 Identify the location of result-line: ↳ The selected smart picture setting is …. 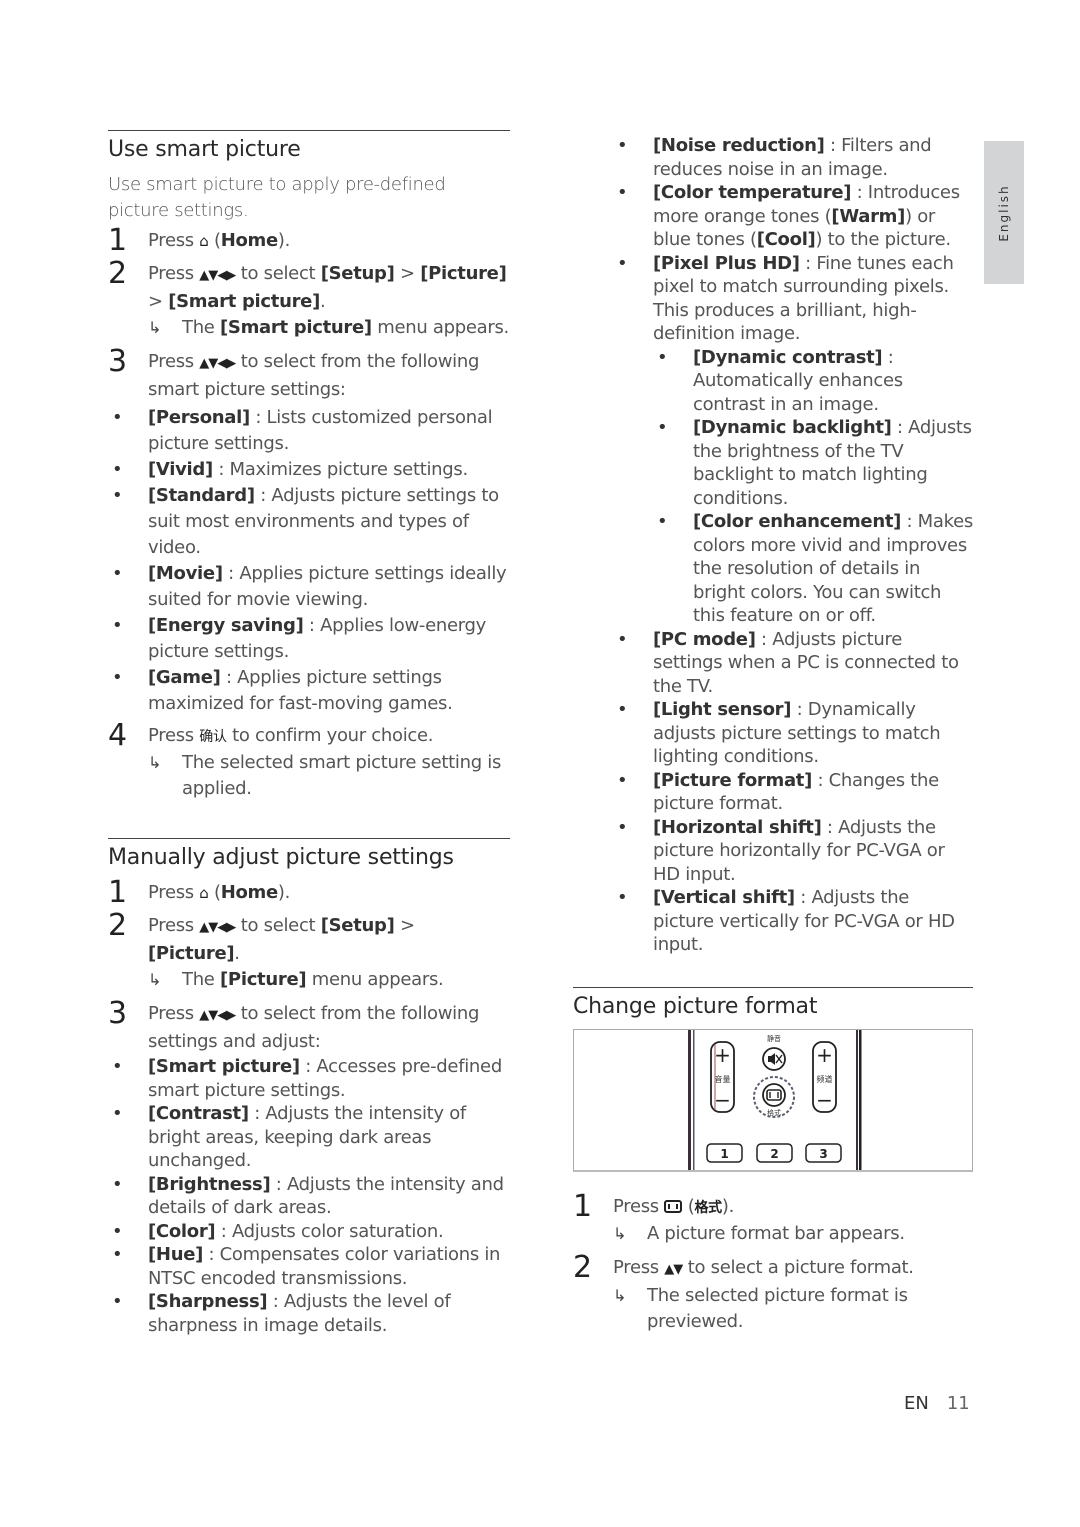
(329, 776).